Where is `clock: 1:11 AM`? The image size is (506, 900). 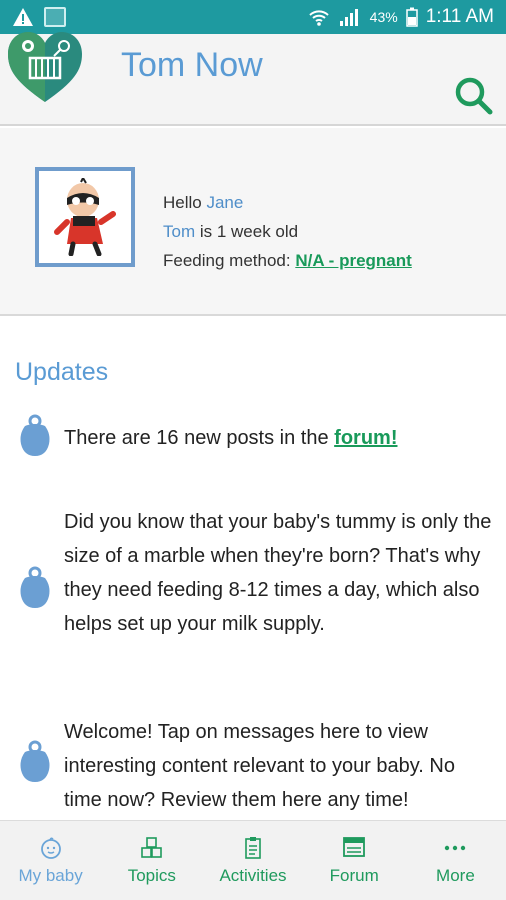 clock: 1:11 AM is located at coordinates (459, 16).